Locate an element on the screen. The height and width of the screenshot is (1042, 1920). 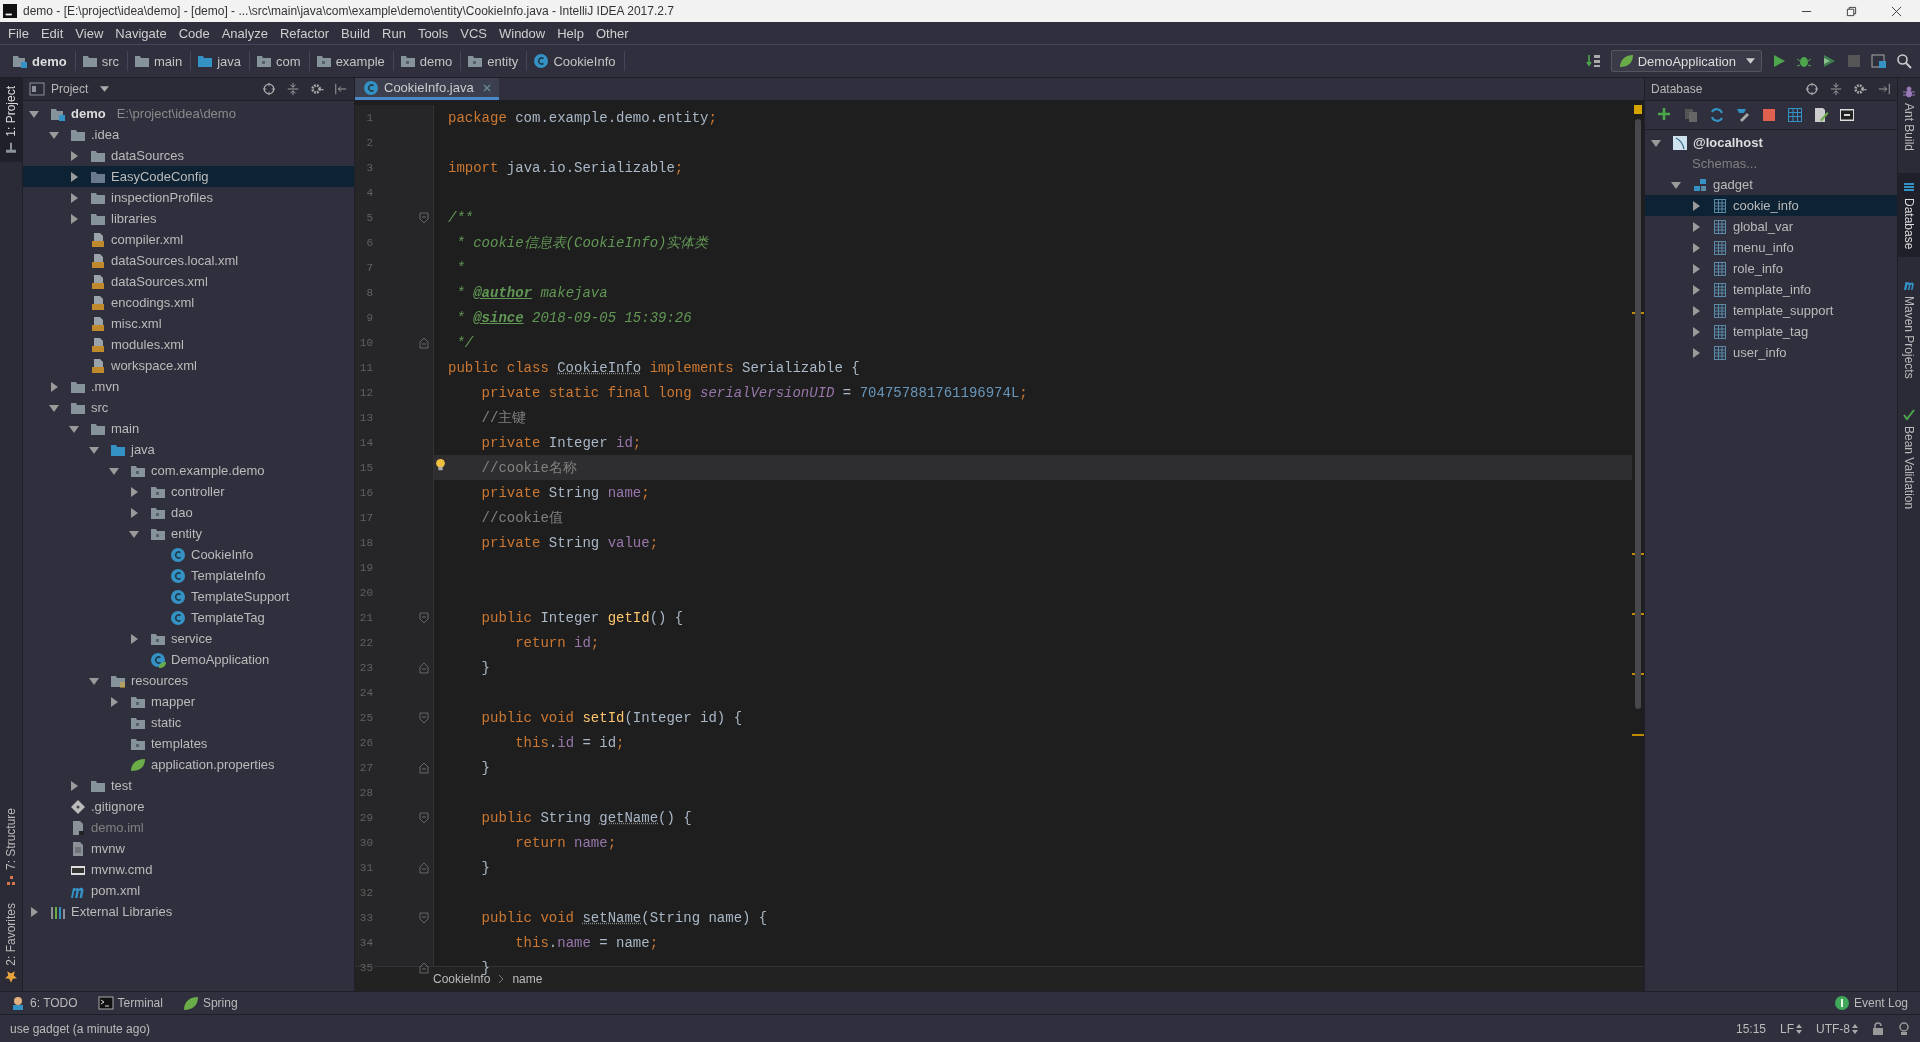
tree-item: src is located at coordinates (188, 407).